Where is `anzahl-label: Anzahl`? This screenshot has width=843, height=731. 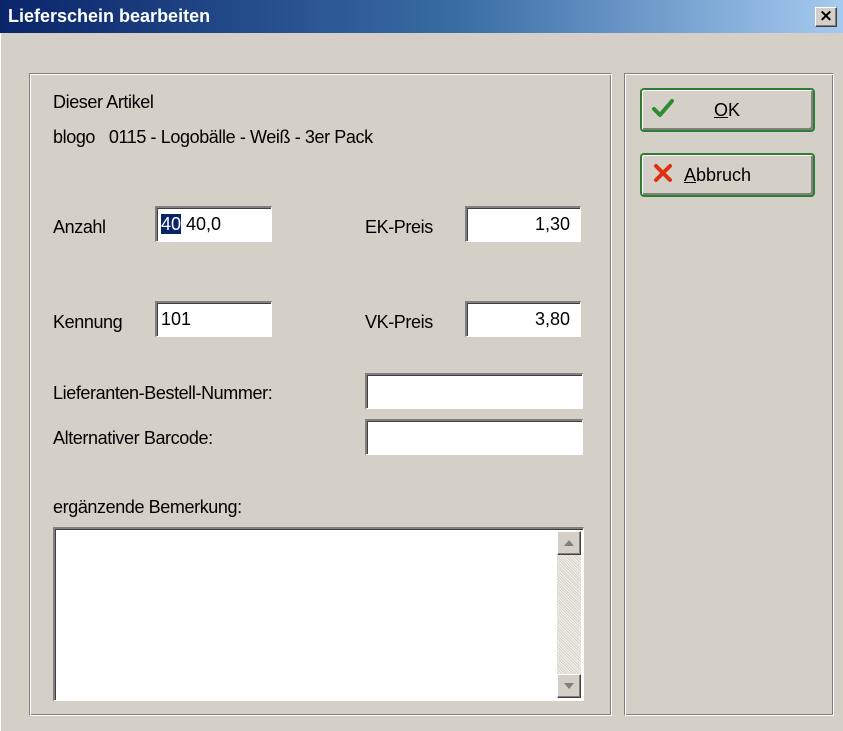
anzahl-label: Anzahl is located at coordinates (79, 227).